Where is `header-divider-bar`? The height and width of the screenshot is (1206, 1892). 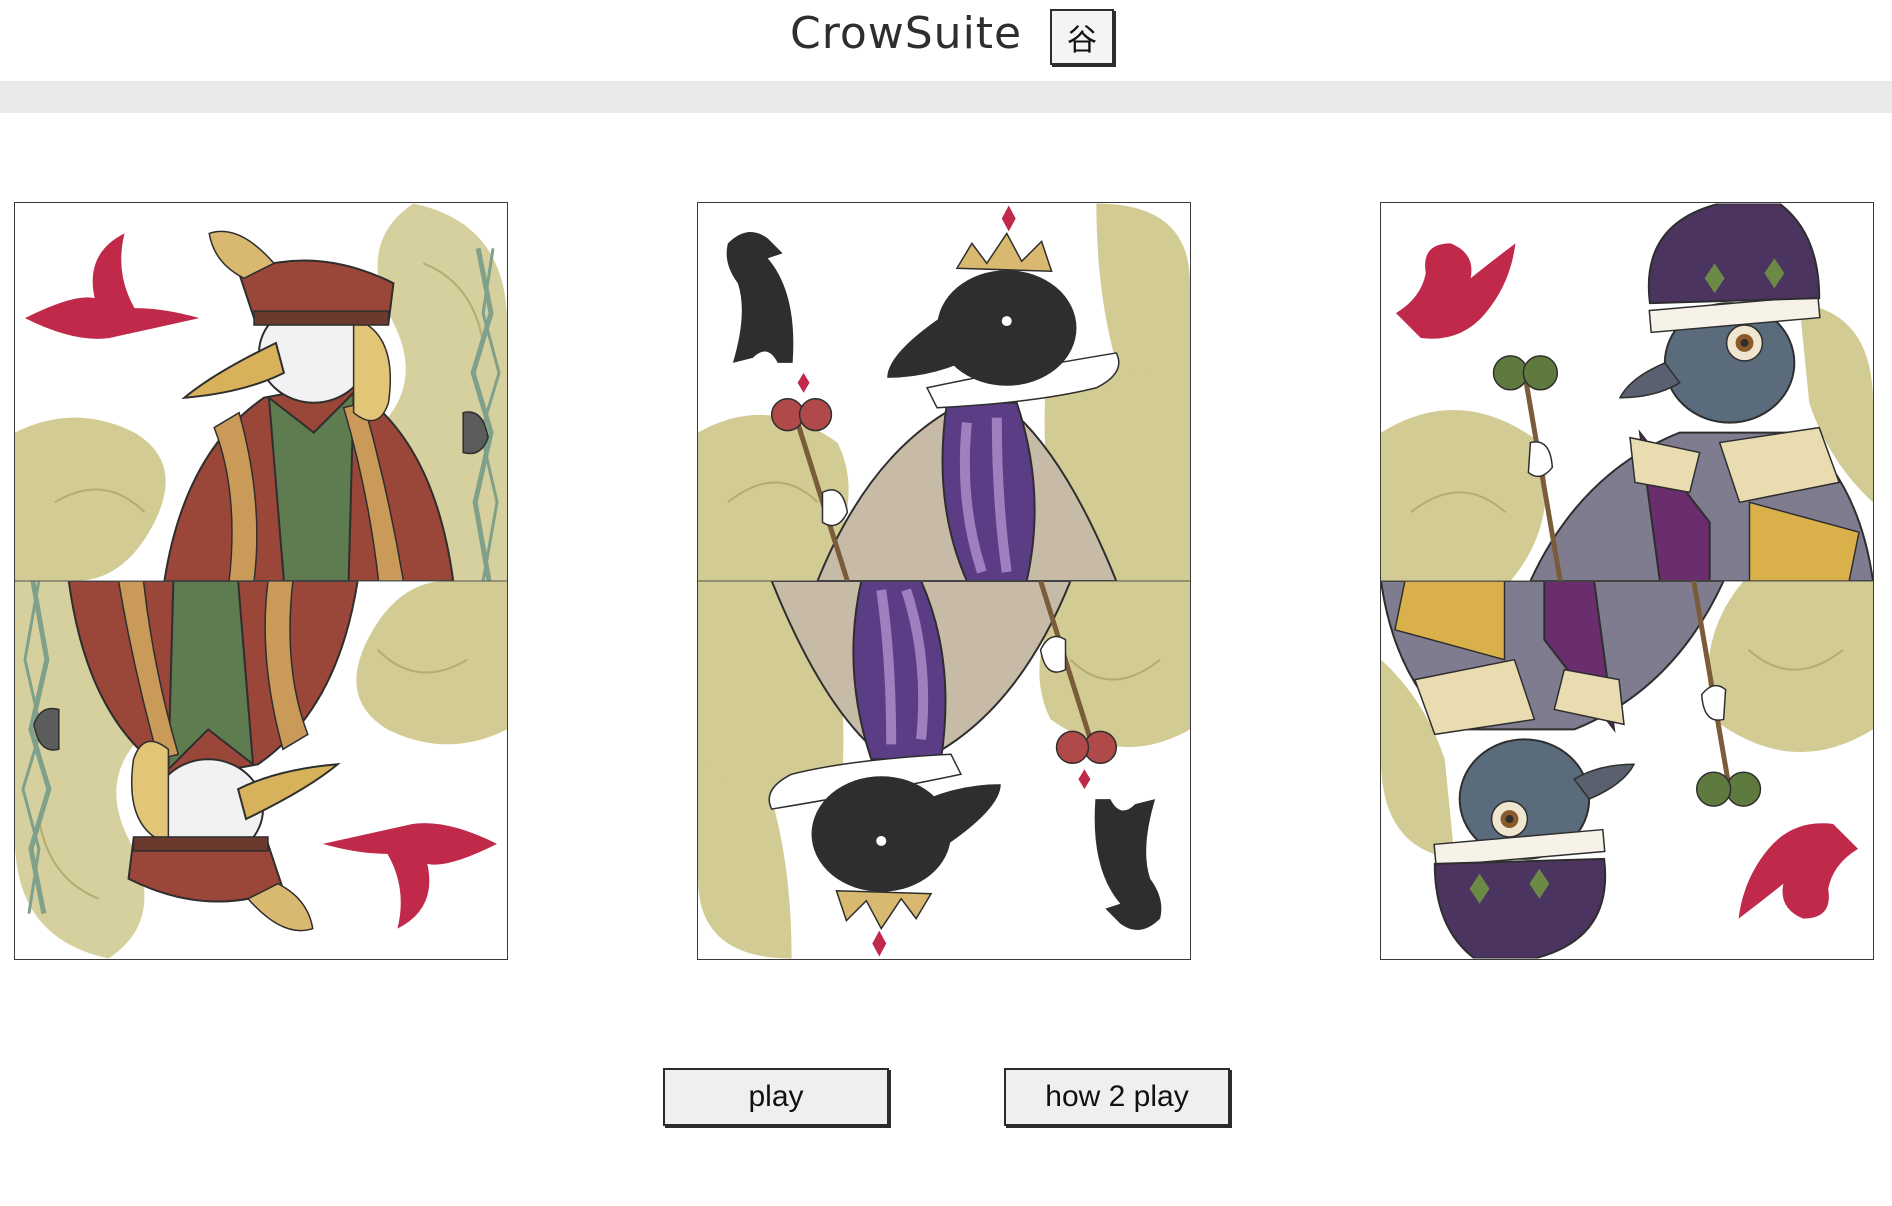
header-divider-bar is located at coordinates (946, 97).